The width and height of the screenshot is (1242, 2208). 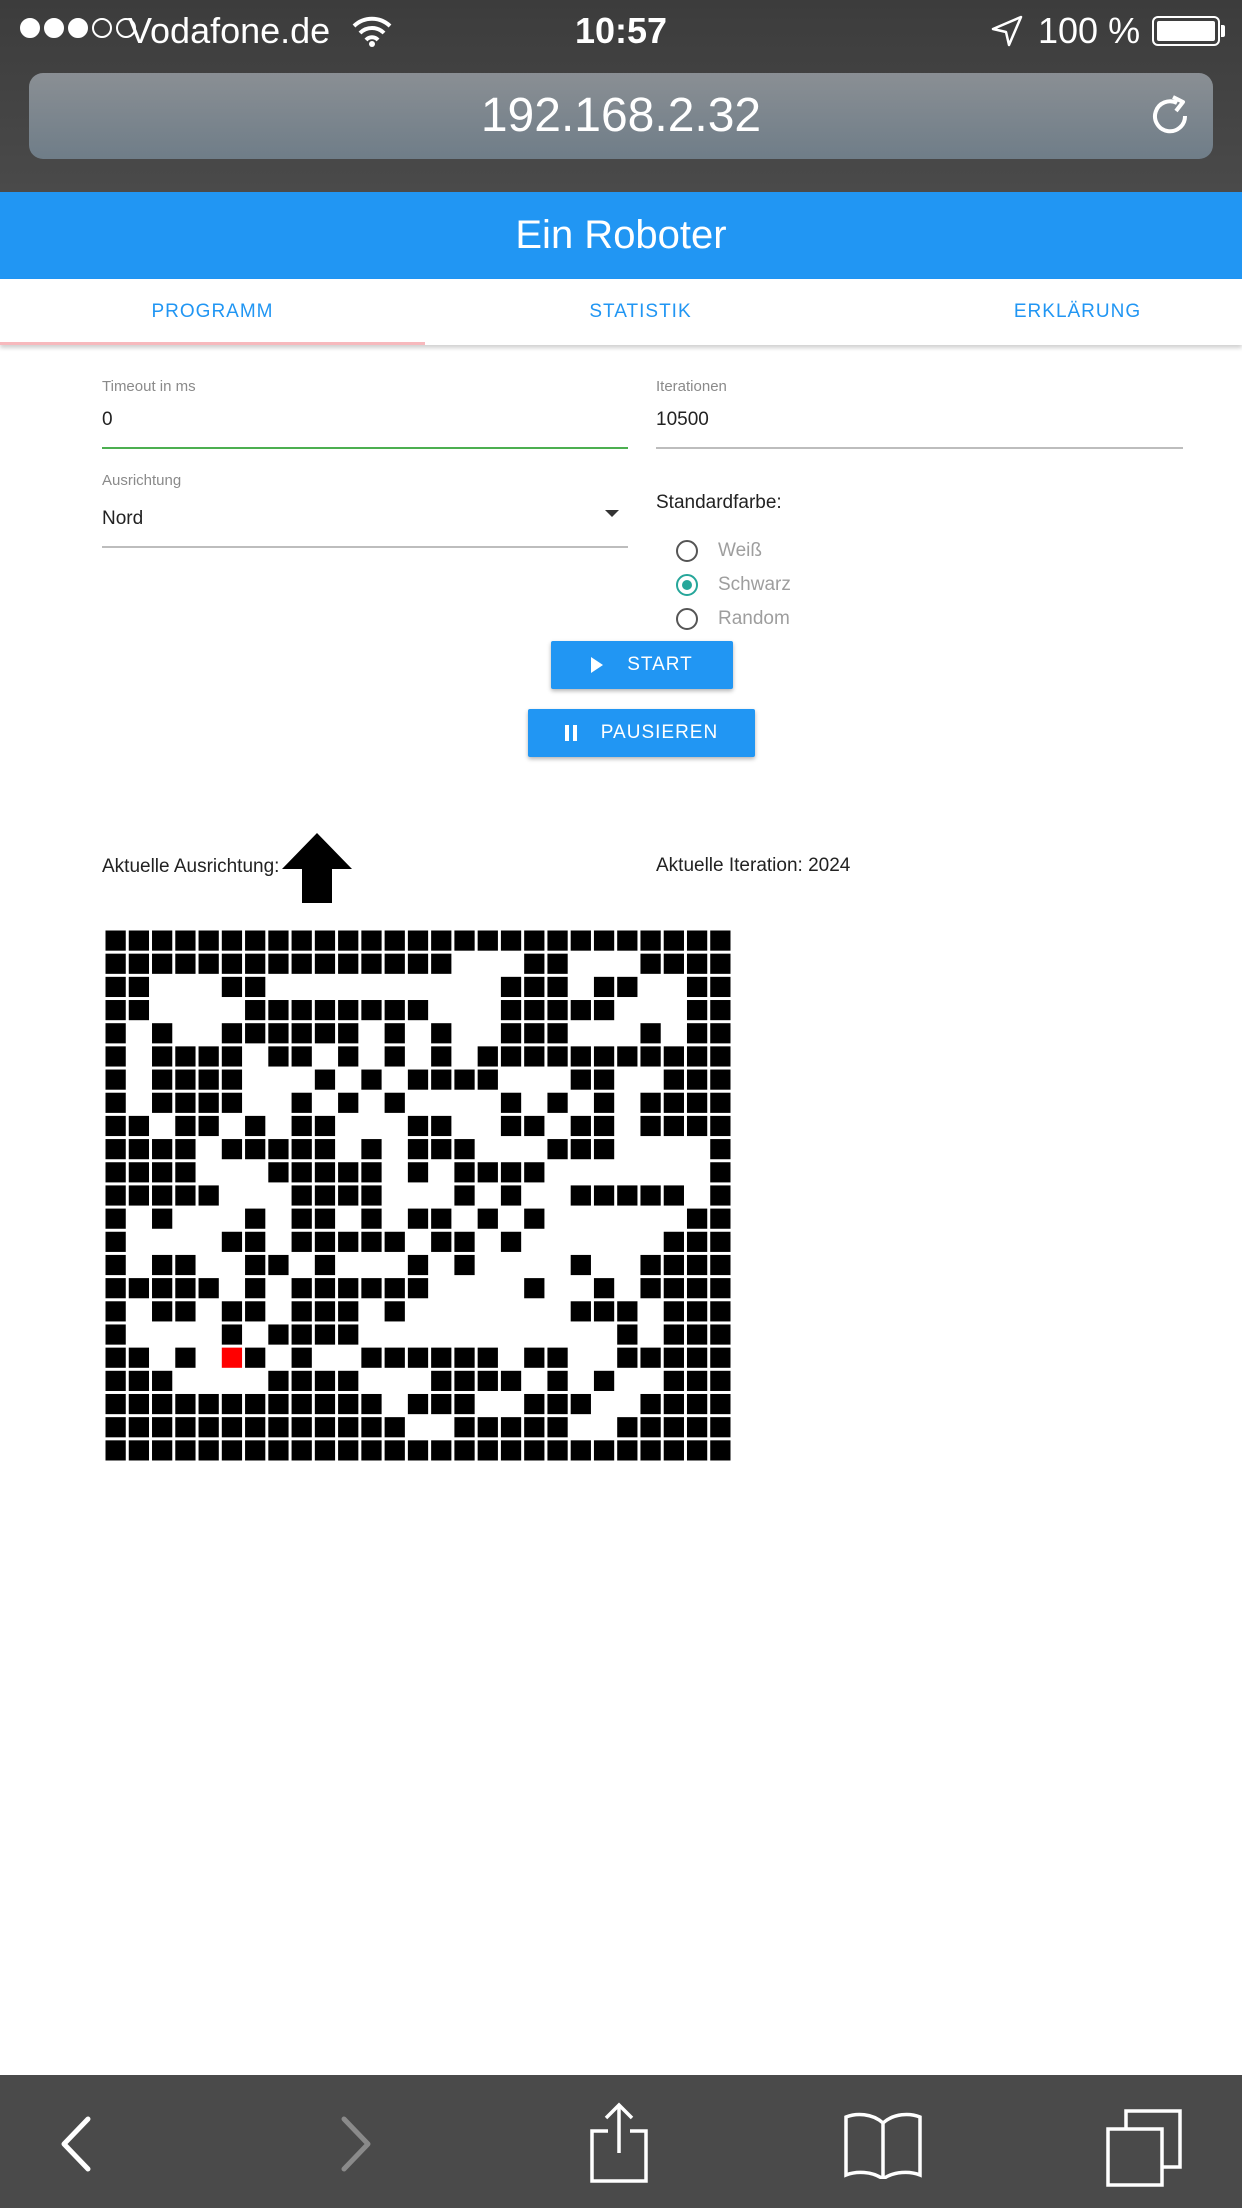 What do you see at coordinates (1053, 312) in the screenshot?
I see `tab-erklaerung: ERKLÄRUNG` at bounding box center [1053, 312].